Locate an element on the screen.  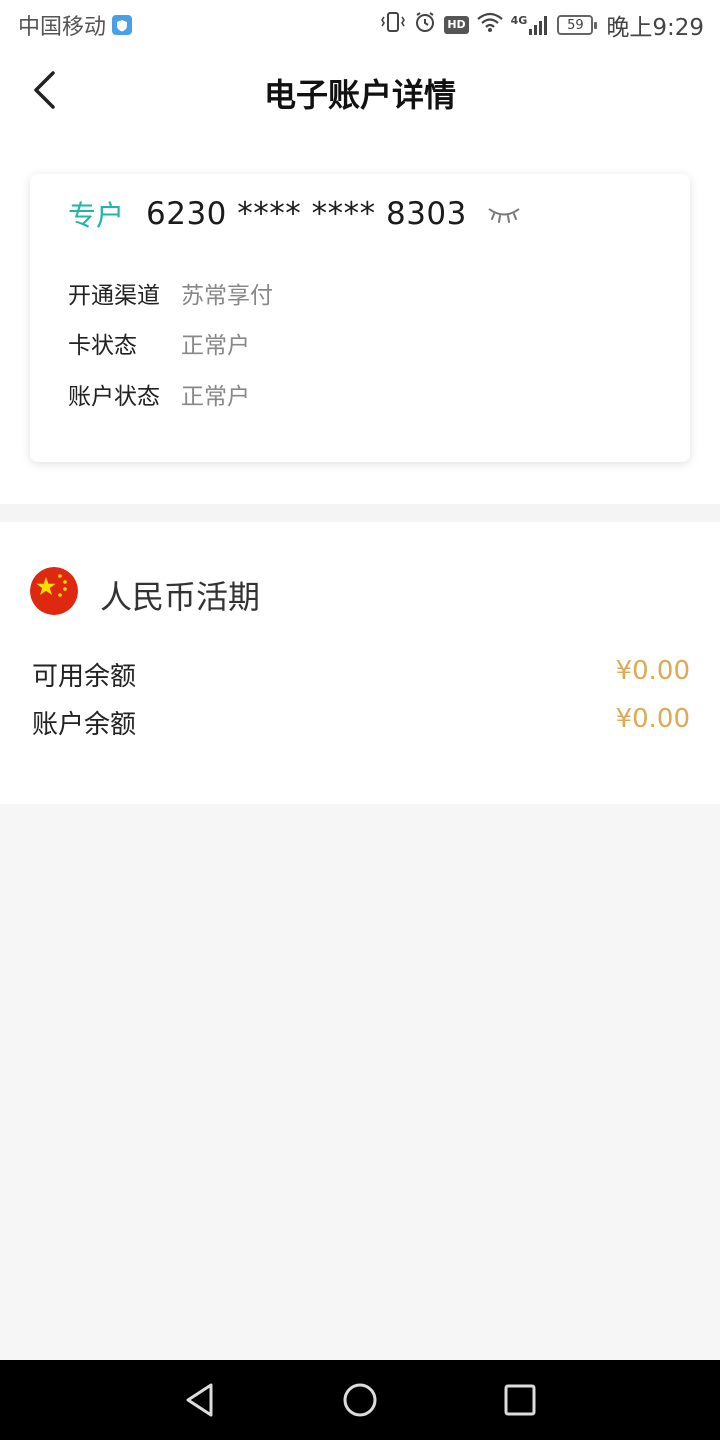
signal-icon: 4G is located at coordinates (531, 25).